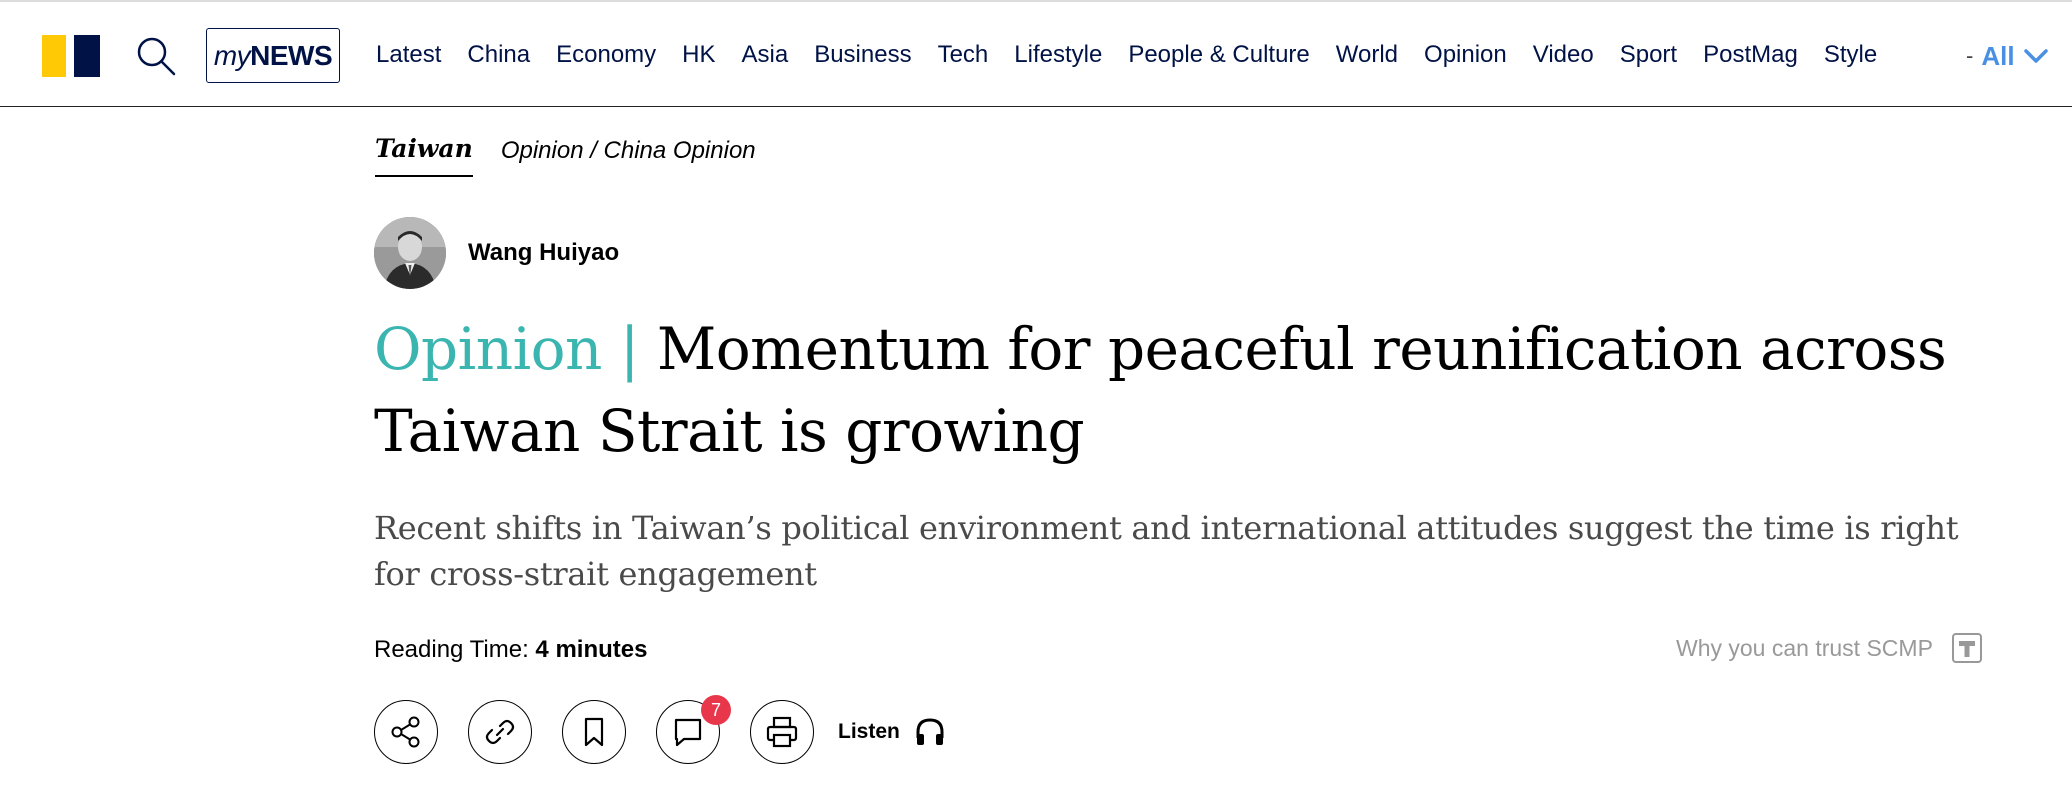  I want to click on avatar, so click(410, 253).